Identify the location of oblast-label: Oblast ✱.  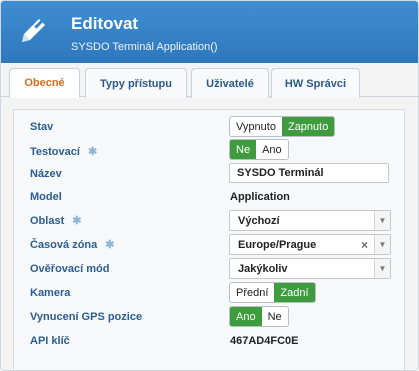
(55, 220).